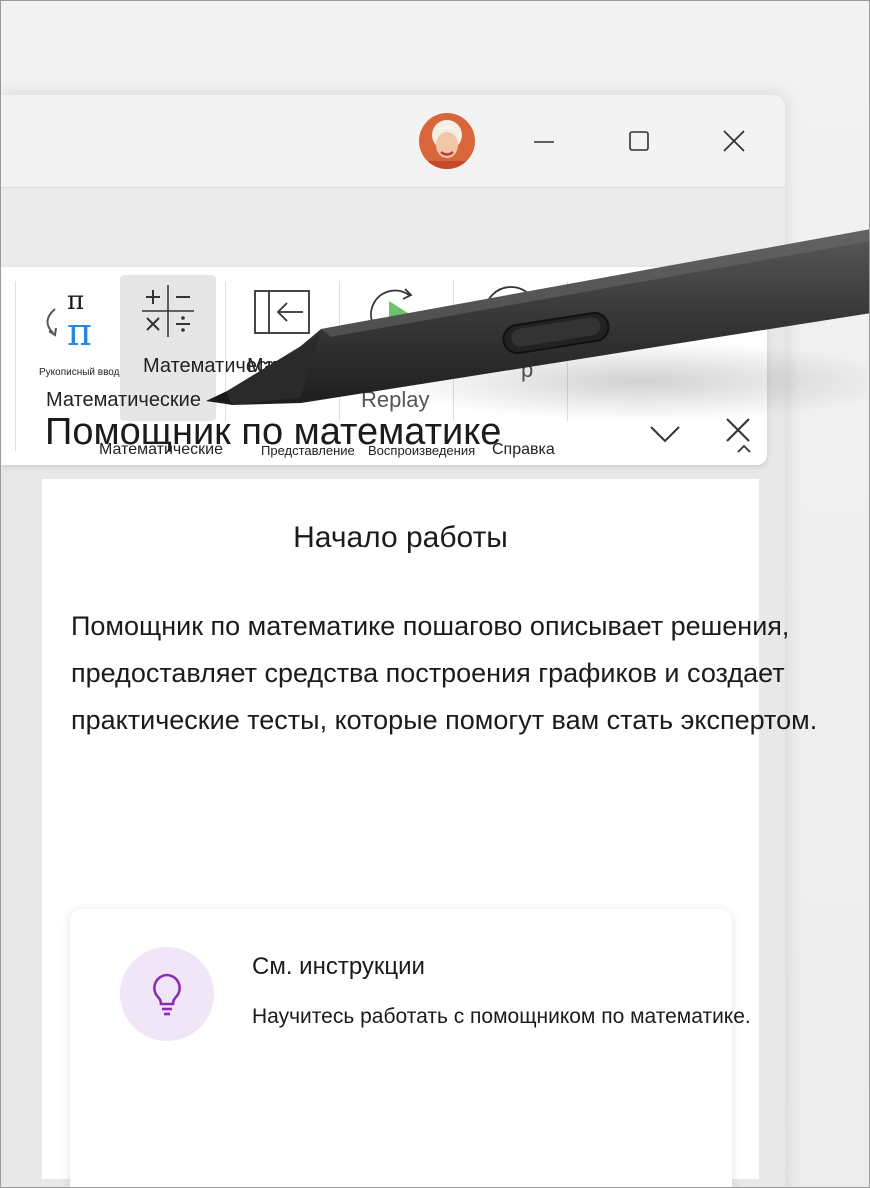 The height and width of the screenshot is (1188, 870). Describe the element at coordinates (447, 141) in the screenshot. I see `user-avatar` at that location.